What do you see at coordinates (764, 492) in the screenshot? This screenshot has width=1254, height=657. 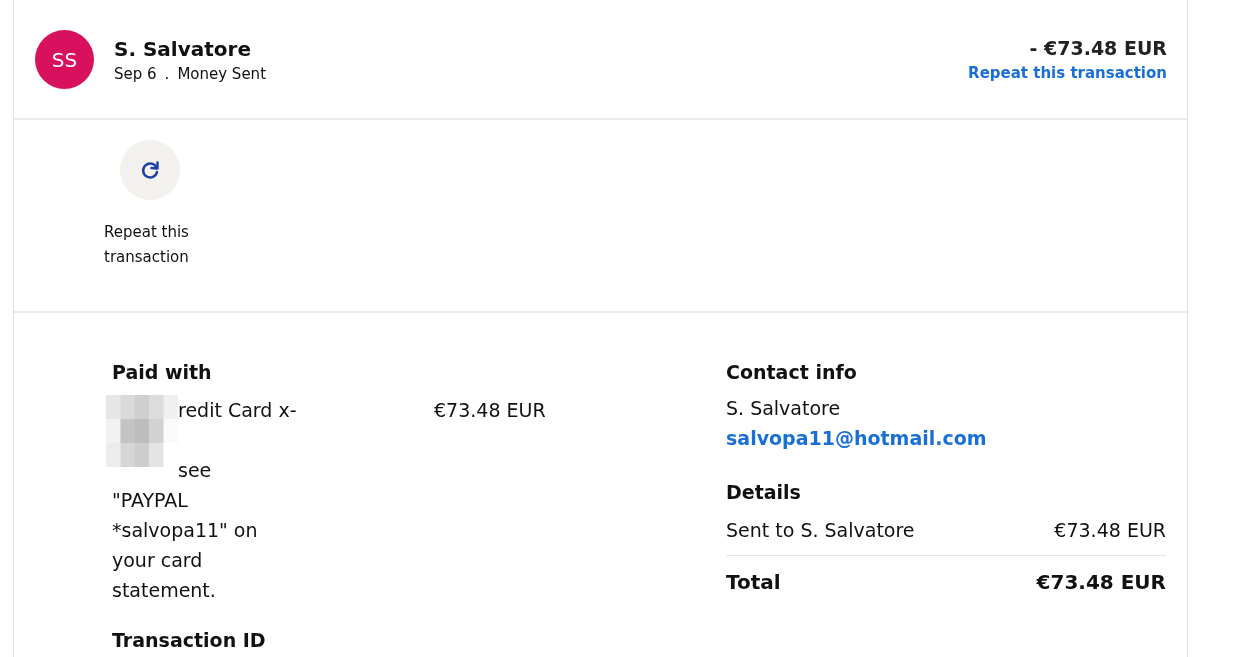 I see `section-title: Details` at bounding box center [764, 492].